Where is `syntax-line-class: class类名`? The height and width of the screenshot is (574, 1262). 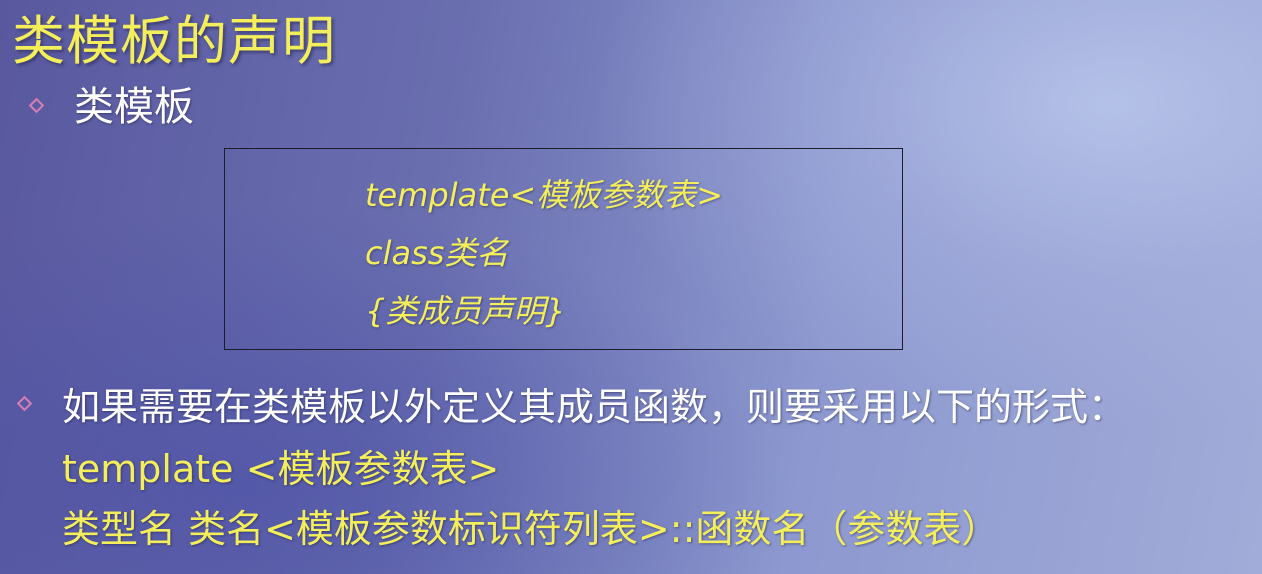 syntax-line-class: class类名 is located at coordinates (437, 253).